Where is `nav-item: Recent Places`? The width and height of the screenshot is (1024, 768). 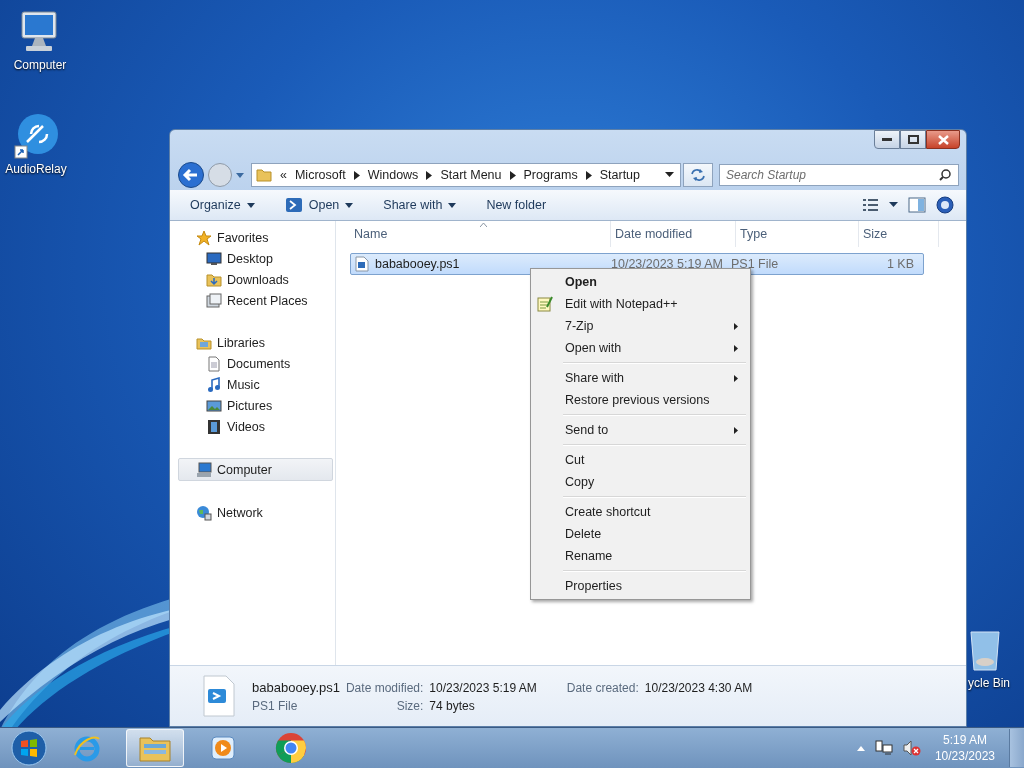 nav-item: Recent Places is located at coordinates (252, 300).